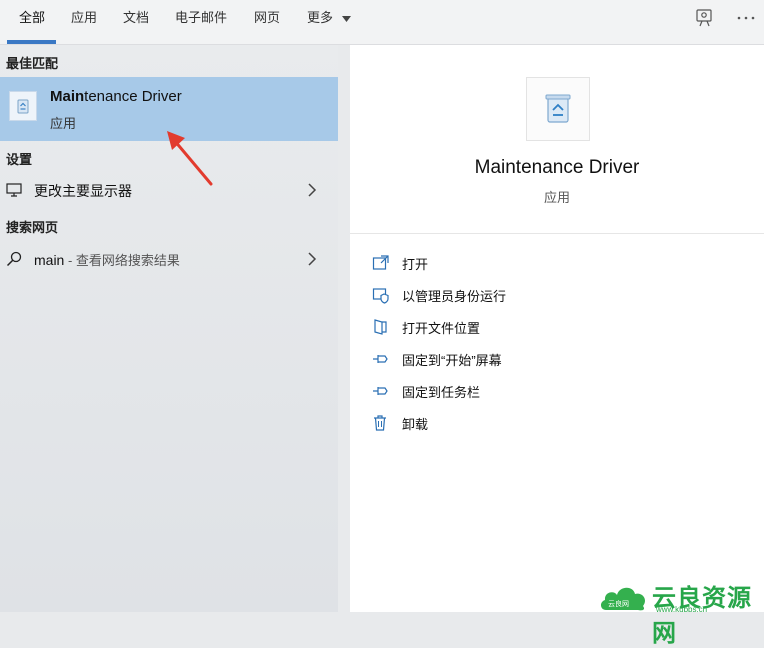  Describe the element at coordinates (122, 260) in the screenshot. I see `web-search-suffix: - 查看网络搜索结果` at that location.